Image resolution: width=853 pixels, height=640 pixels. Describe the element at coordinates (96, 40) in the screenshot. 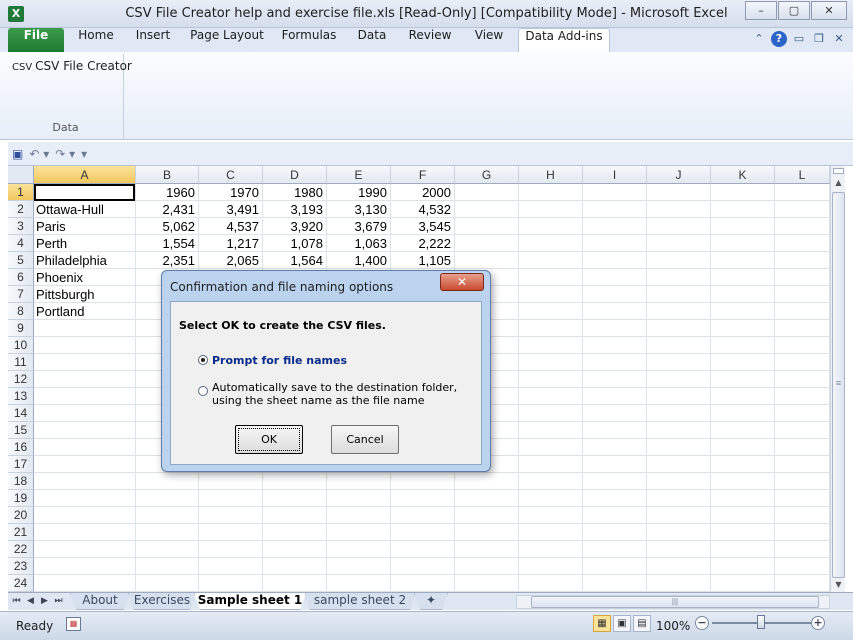

I see `tab-home: Home` at that location.